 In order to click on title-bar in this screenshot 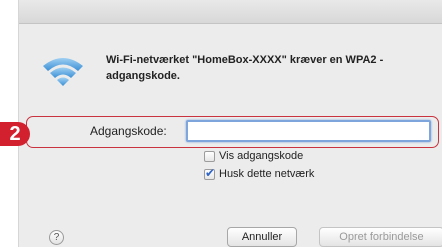, I will do `click(230, 12)`.